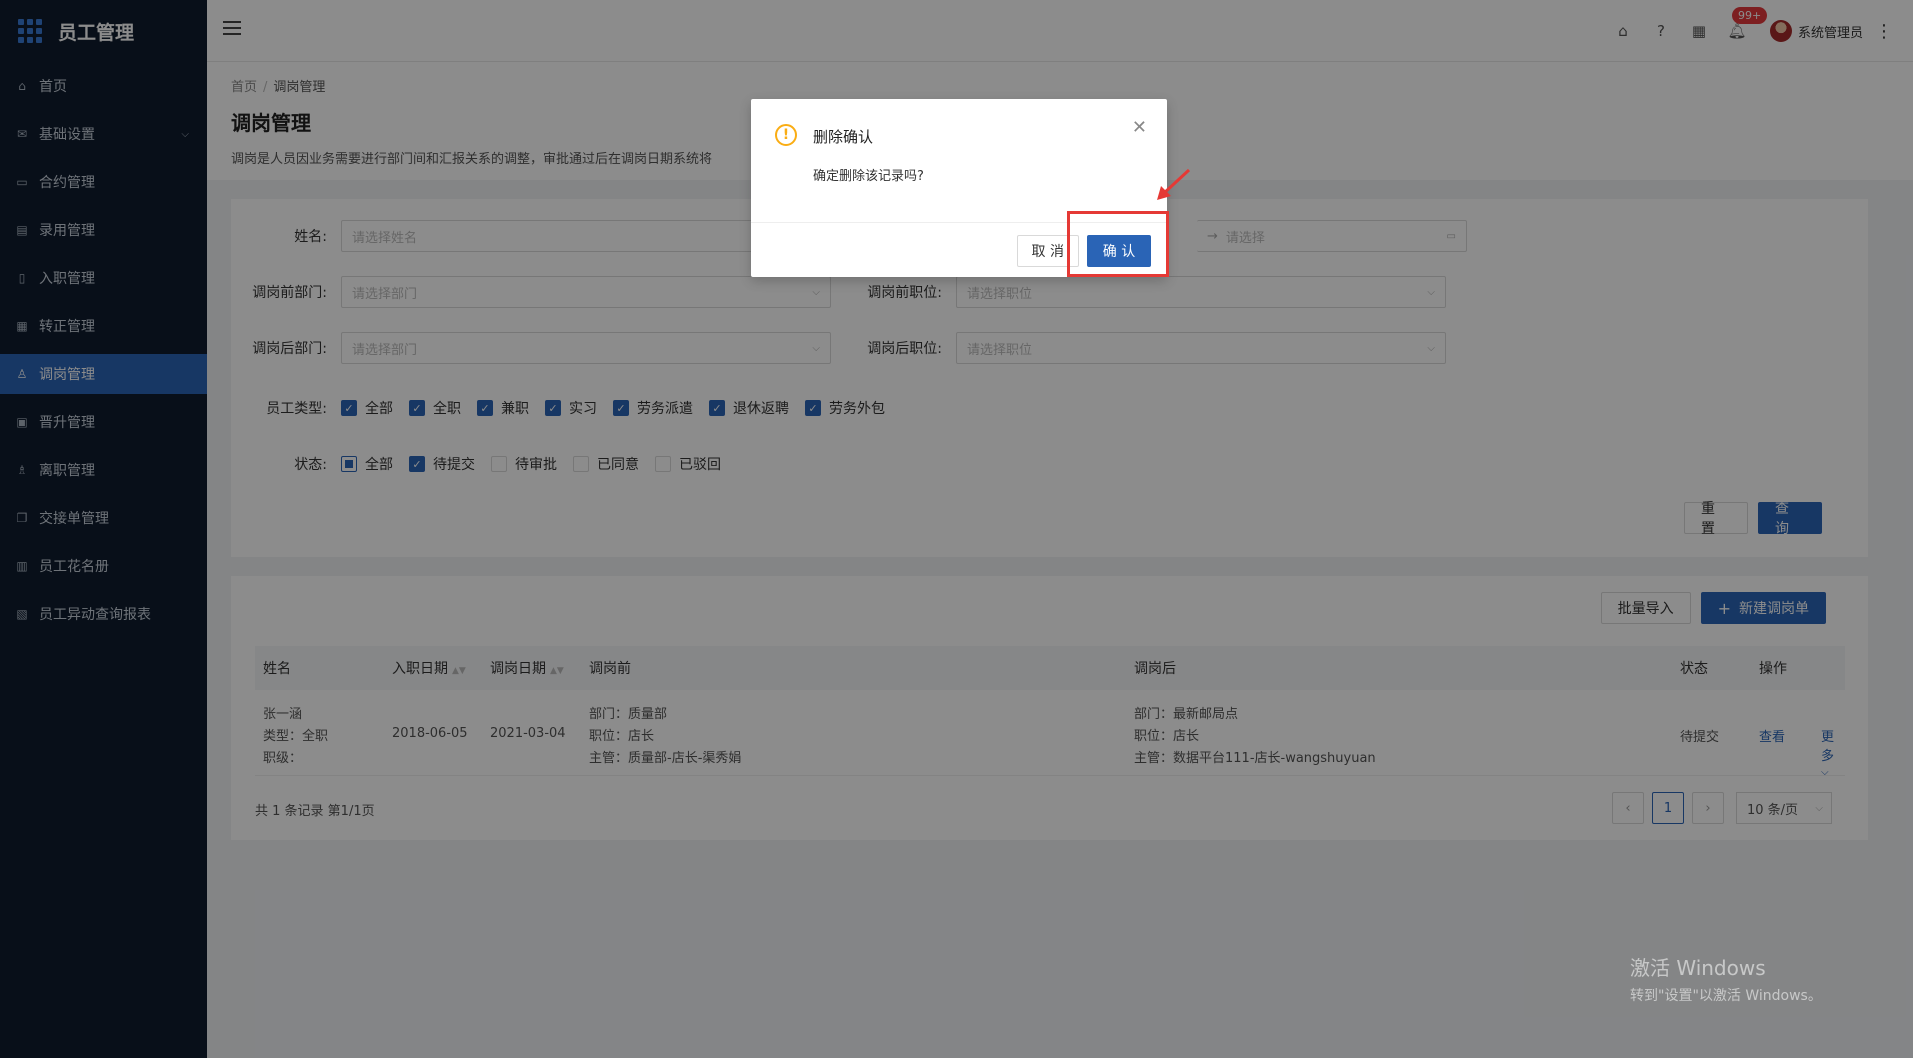 The width and height of the screenshot is (1913, 1058). Describe the element at coordinates (1174, 184) in the screenshot. I see `annotation-arrow-icon` at that location.